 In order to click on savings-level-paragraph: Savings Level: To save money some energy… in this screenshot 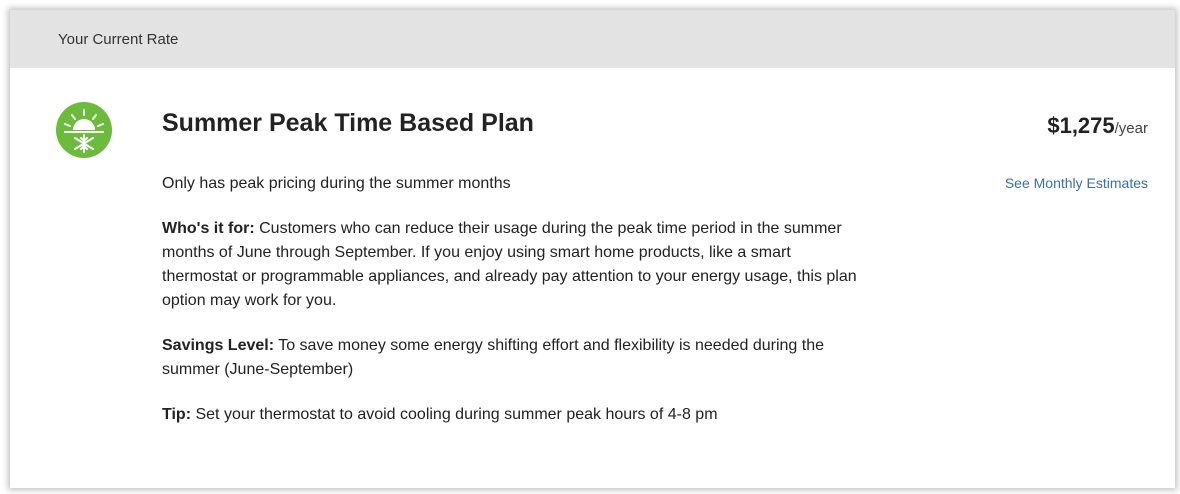, I will do `click(512, 358)`.